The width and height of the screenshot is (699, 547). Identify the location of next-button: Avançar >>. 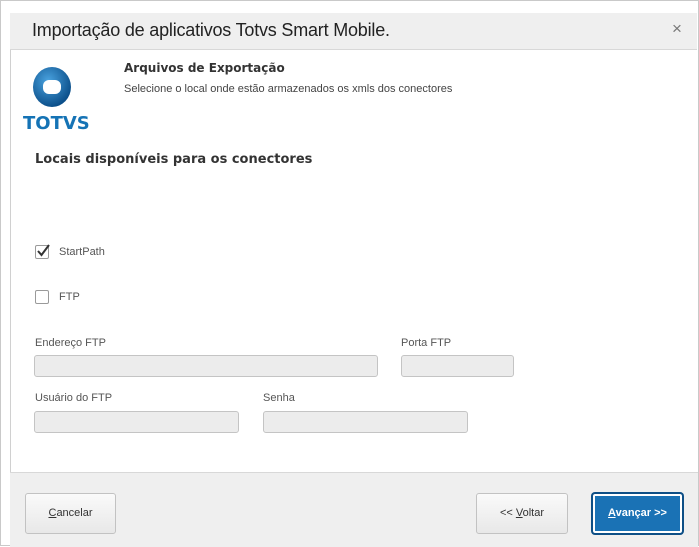
(637, 513).